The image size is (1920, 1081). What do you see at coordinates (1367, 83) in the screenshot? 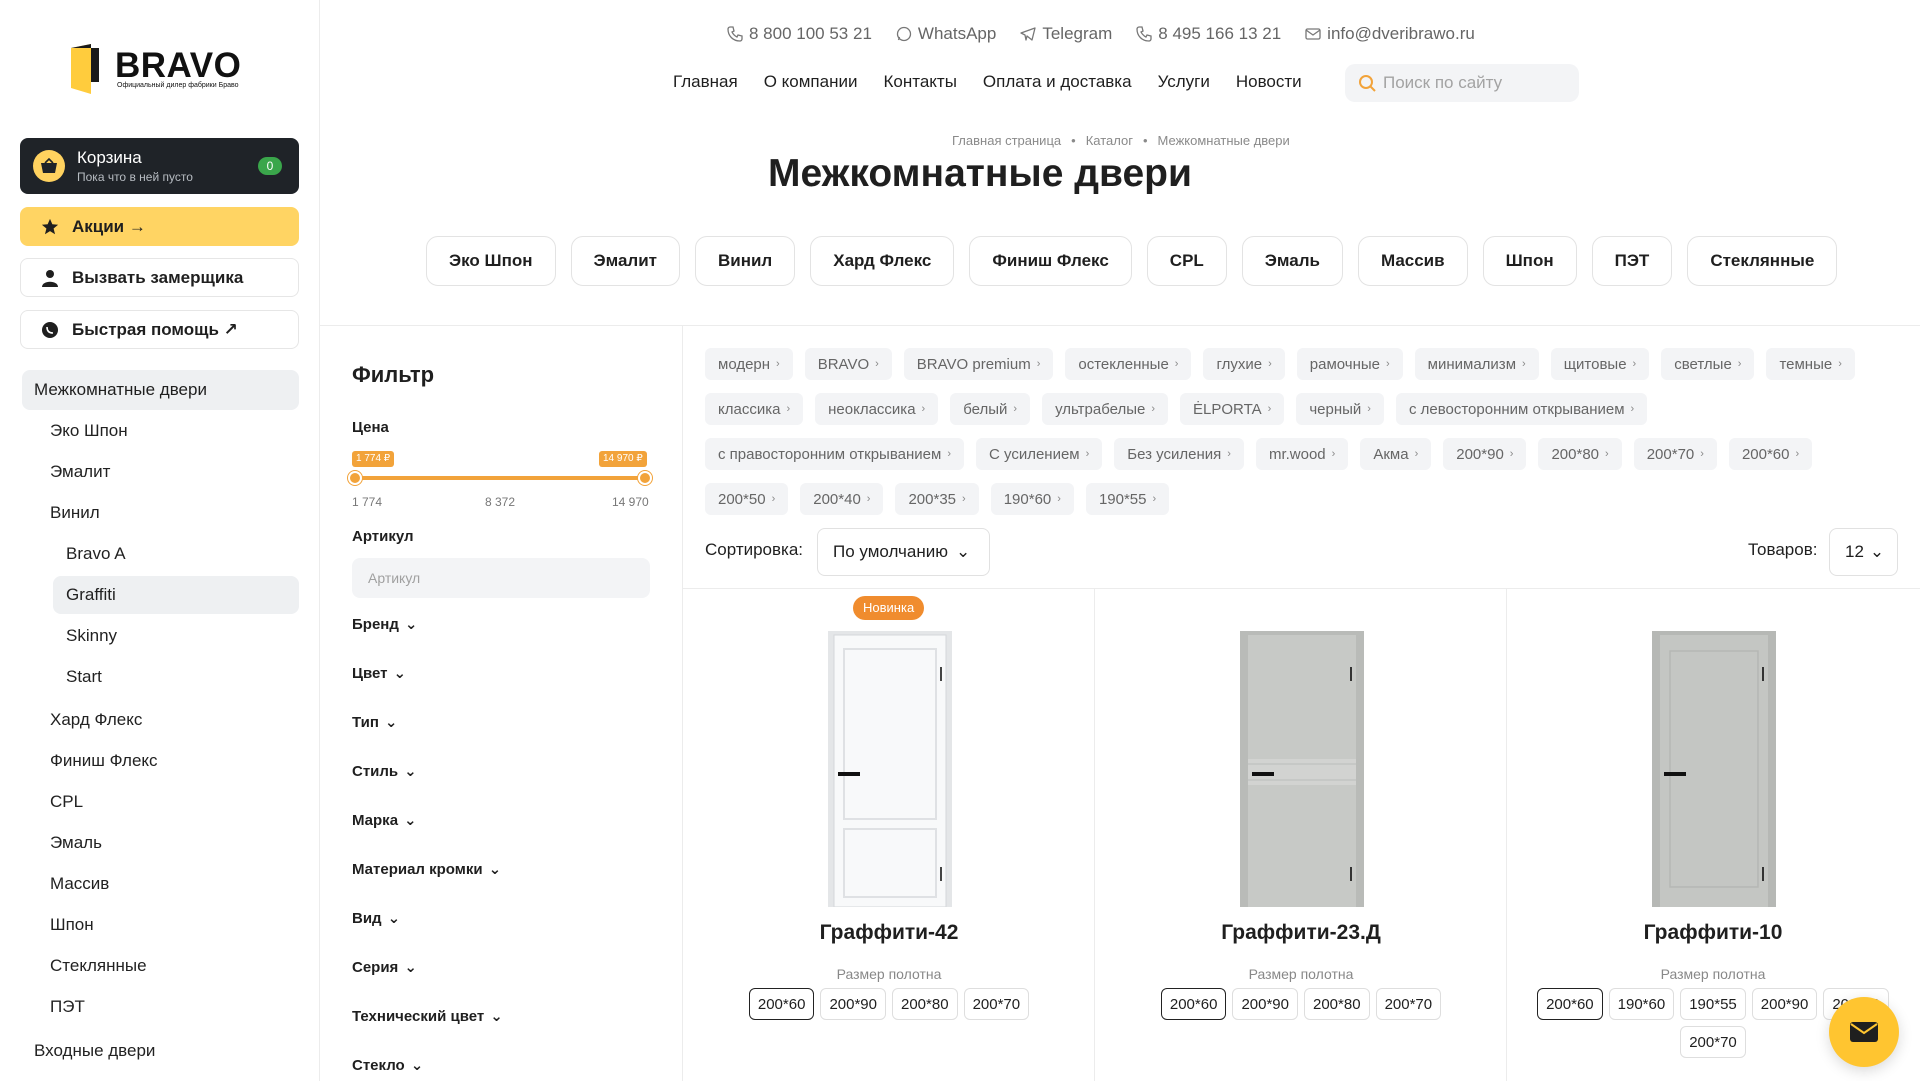
I see `search-icon` at bounding box center [1367, 83].